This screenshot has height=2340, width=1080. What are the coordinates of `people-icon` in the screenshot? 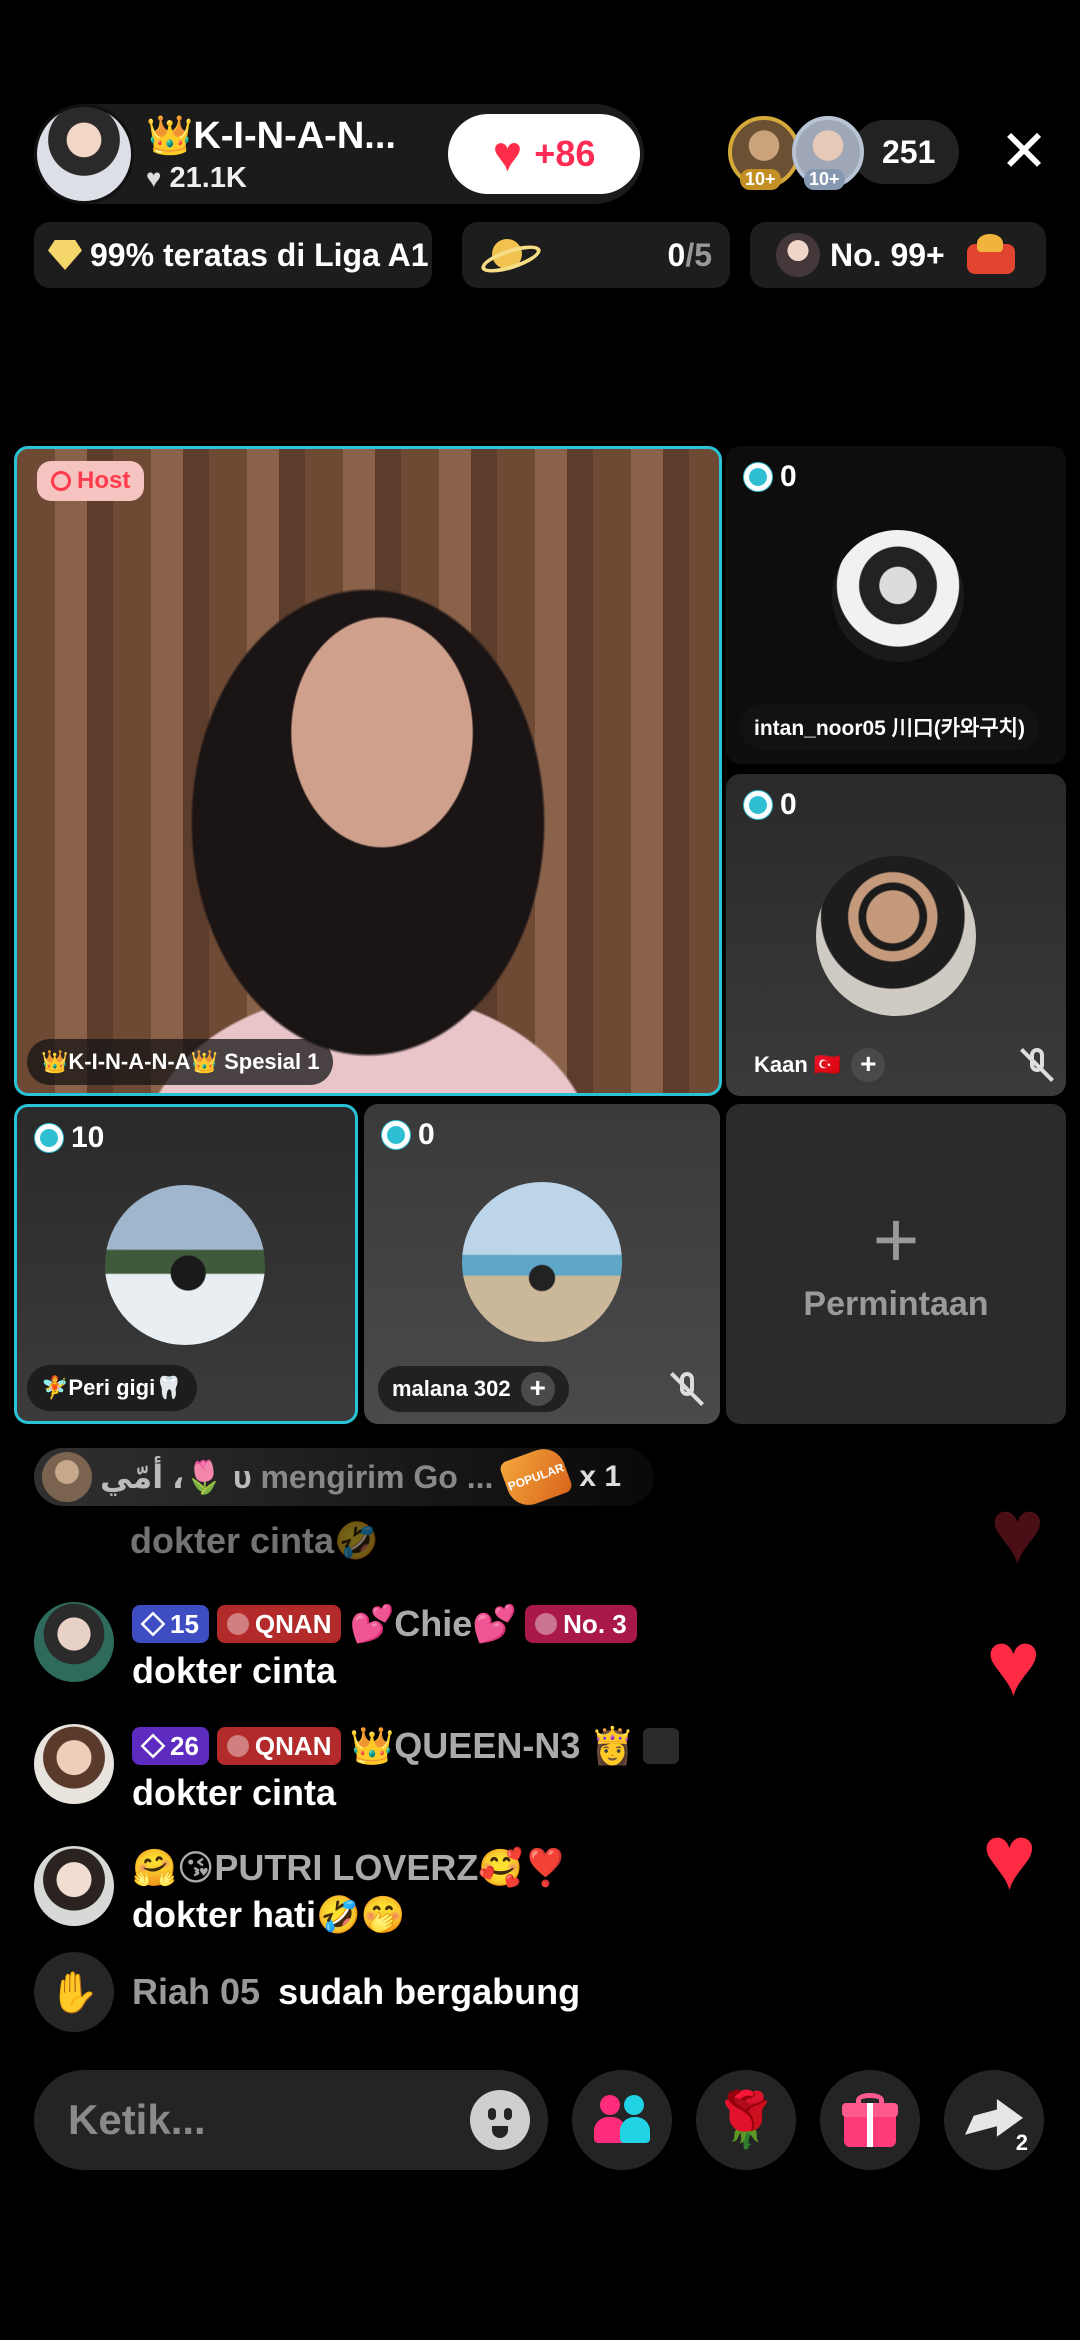 It's located at (622, 2120).